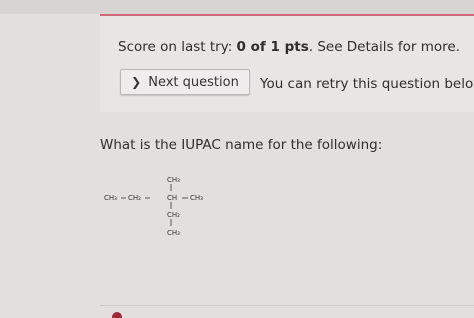 This screenshot has width=474, height=318. What do you see at coordinates (173, 215) in the screenshot?
I see `lower-atom-1: CH₂` at bounding box center [173, 215].